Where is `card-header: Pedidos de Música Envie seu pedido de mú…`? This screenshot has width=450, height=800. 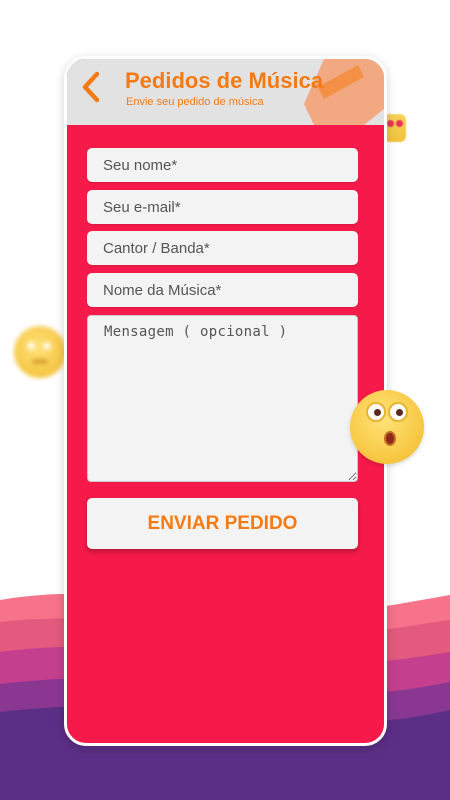 card-header: Pedidos de Música Envie seu pedido de mú… is located at coordinates (225, 92).